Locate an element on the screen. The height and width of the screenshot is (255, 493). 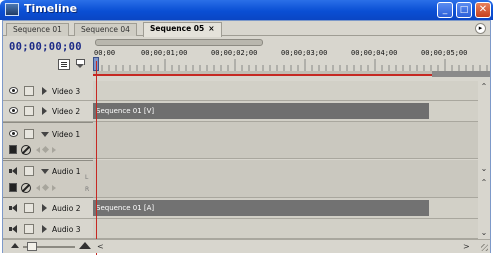
track-header: Video 1 is located at coordinates (48, 140).